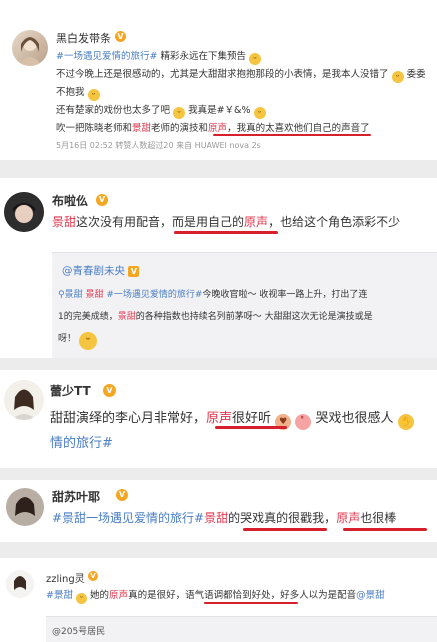 This screenshot has height=642, width=437. What do you see at coordinates (330, 518) in the screenshot?
I see `post-text: ，` at bounding box center [330, 518].